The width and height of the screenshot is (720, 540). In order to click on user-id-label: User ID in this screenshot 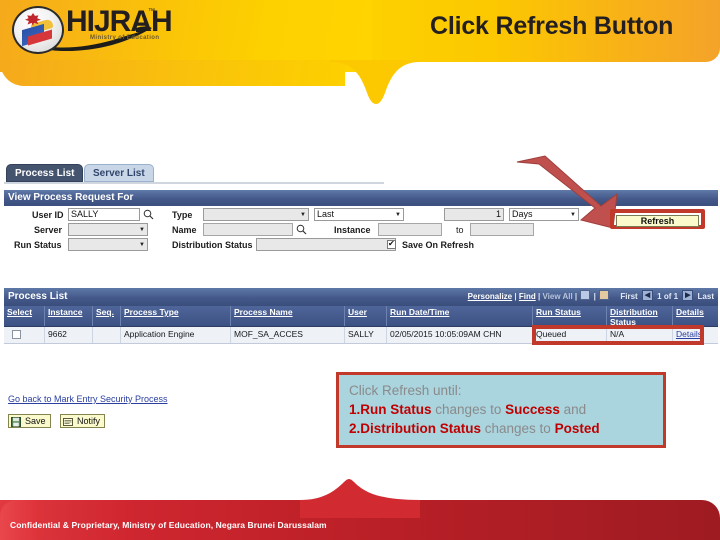, I will do `click(48, 215)`.